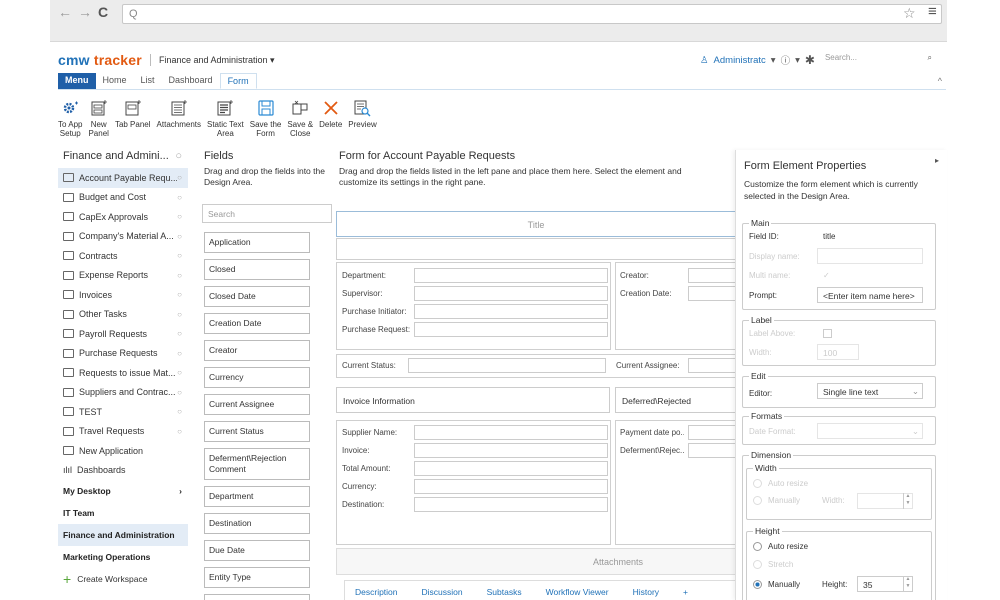 This screenshot has height=600, width=1000. What do you see at coordinates (123, 295) in the screenshot?
I see `sidebar-item: Invoices ○` at bounding box center [123, 295].